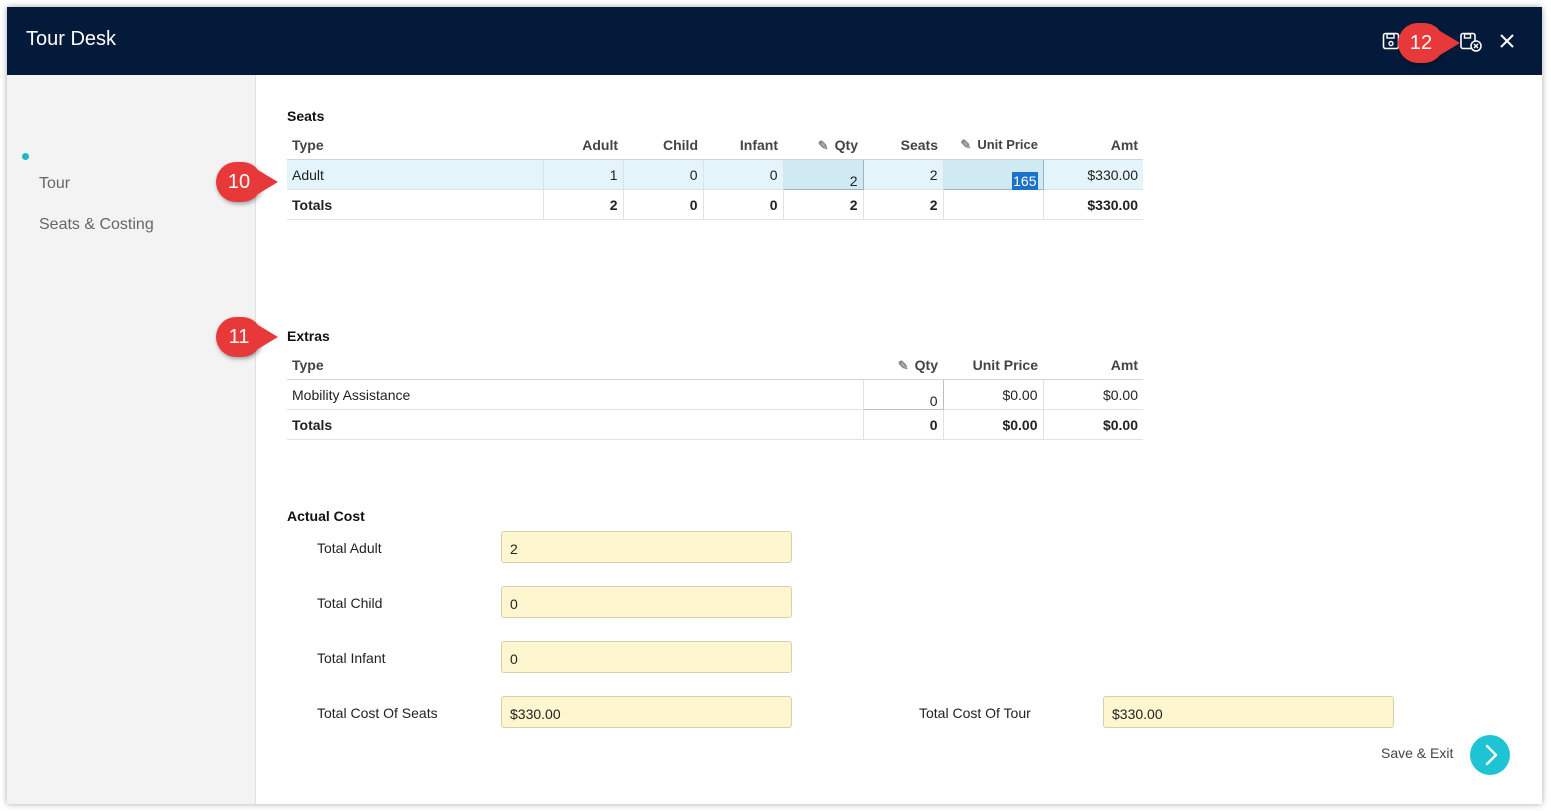  What do you see at coordinates (774, 41) in the screenshot?
I see `title-bar: Tour Desk` at bounding box center [774, 41].